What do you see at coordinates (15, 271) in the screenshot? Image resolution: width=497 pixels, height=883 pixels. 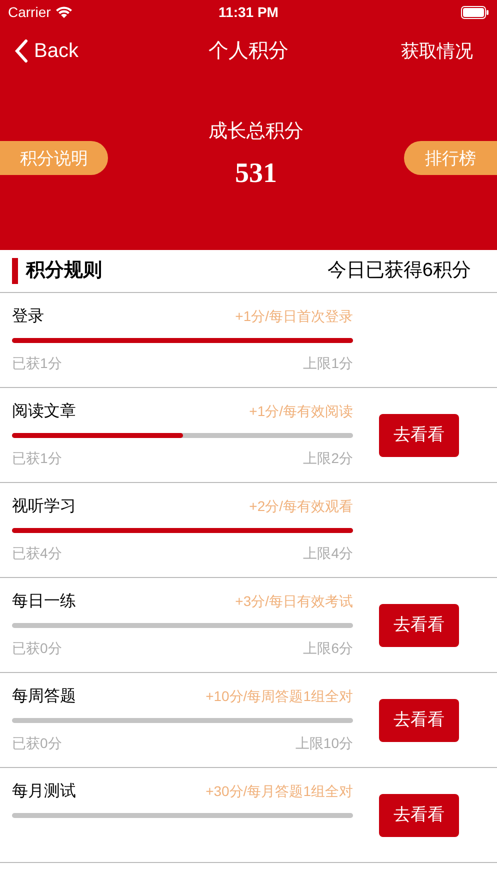 I see `section-marker` at bounding box center [15, 271].